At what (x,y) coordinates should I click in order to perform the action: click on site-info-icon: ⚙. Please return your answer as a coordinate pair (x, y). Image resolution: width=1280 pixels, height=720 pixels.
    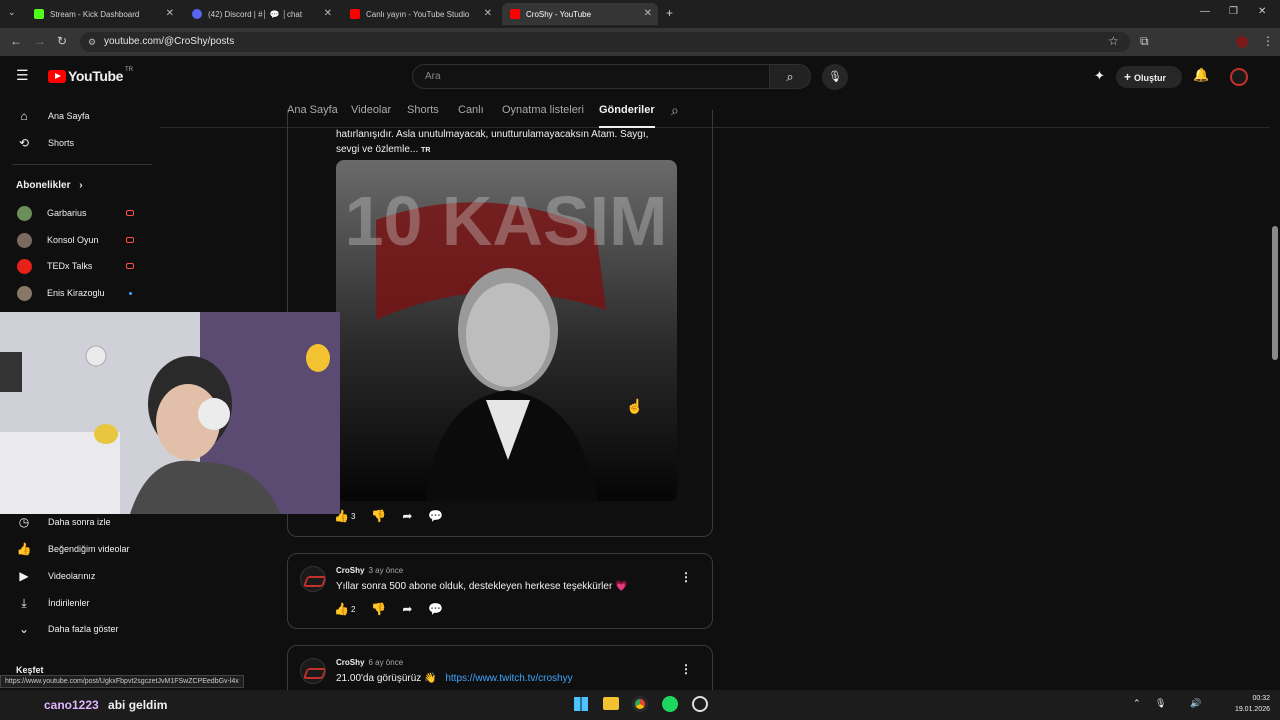
    Looking at the image, I should click on (92, 42).